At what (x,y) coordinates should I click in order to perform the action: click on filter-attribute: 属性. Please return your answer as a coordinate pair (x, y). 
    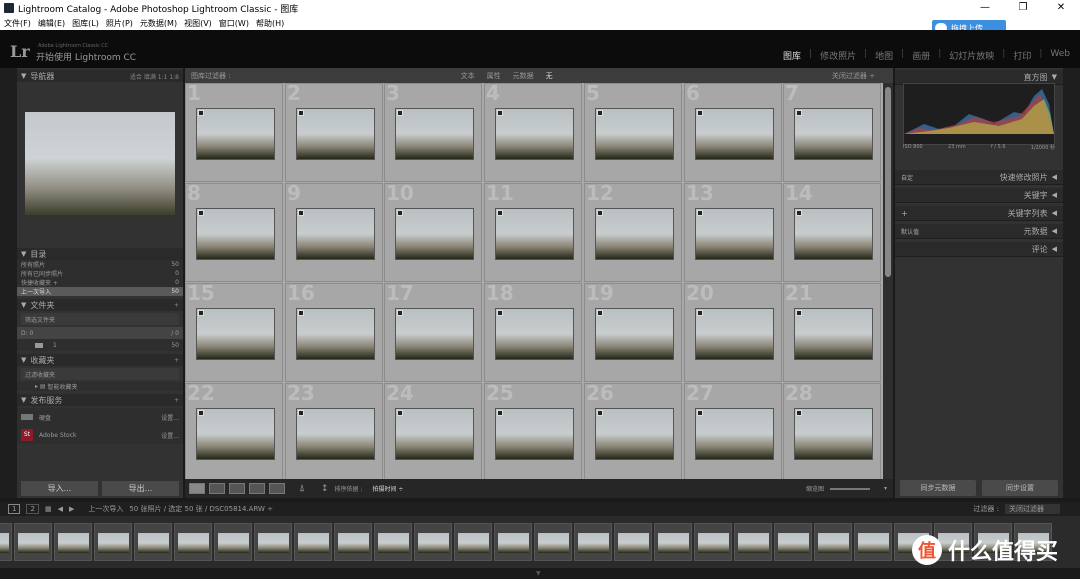
    Looking at the image, I should click on (494, 76).